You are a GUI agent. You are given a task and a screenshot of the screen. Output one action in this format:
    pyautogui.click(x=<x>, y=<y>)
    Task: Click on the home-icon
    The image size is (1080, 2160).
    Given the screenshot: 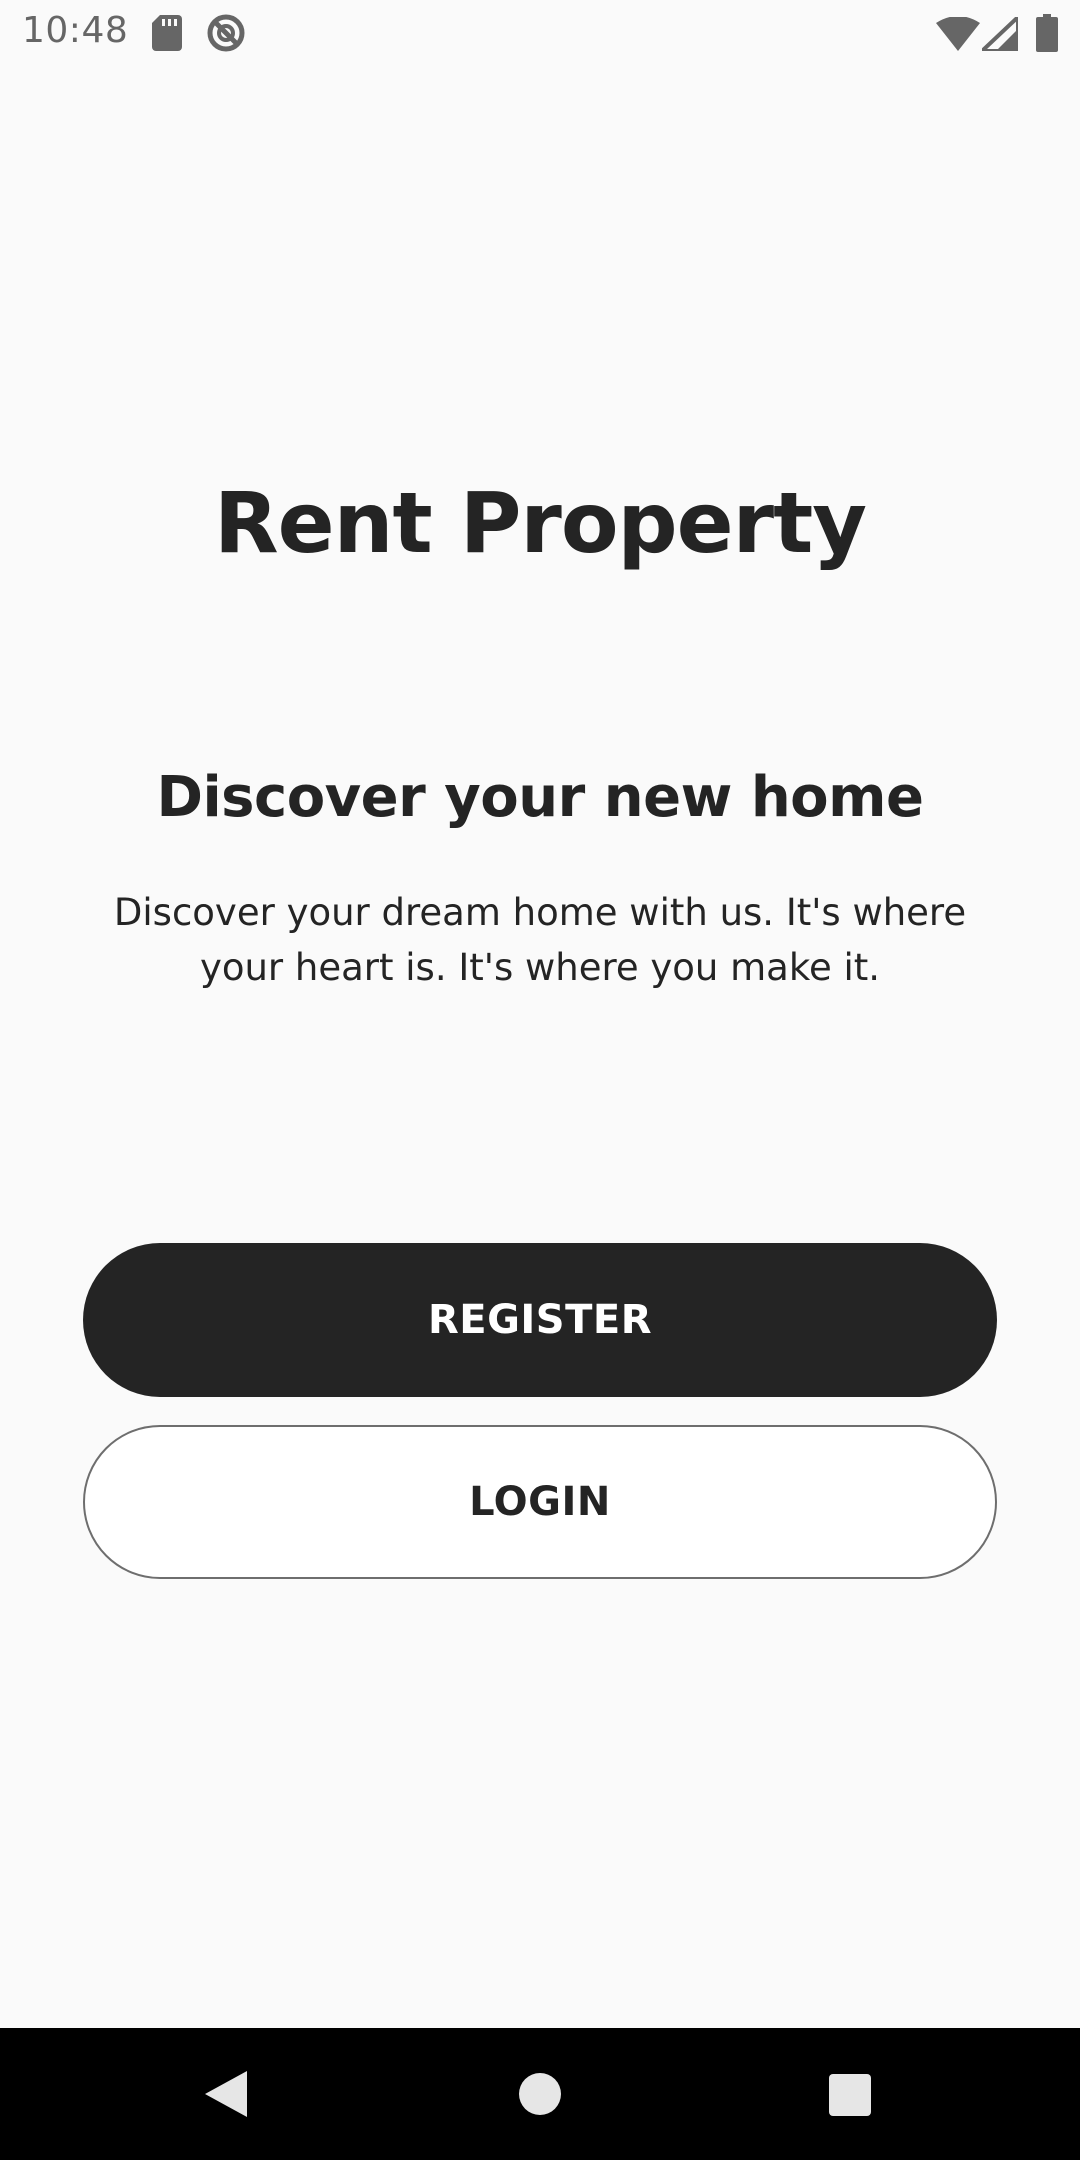 What is the action you would take?
    pyautogui.click(x=540, y=2094)
    